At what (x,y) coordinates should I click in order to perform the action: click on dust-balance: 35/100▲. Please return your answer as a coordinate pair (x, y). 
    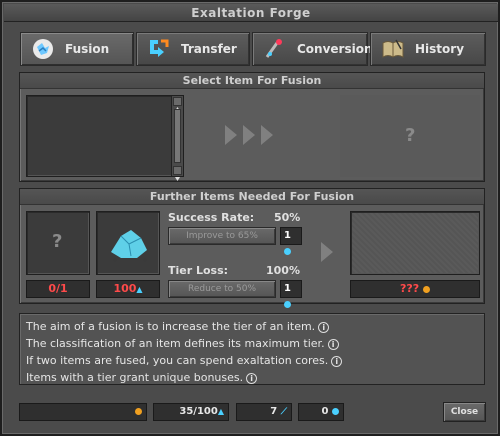
    Looking at the image, I should click on (191, 412).